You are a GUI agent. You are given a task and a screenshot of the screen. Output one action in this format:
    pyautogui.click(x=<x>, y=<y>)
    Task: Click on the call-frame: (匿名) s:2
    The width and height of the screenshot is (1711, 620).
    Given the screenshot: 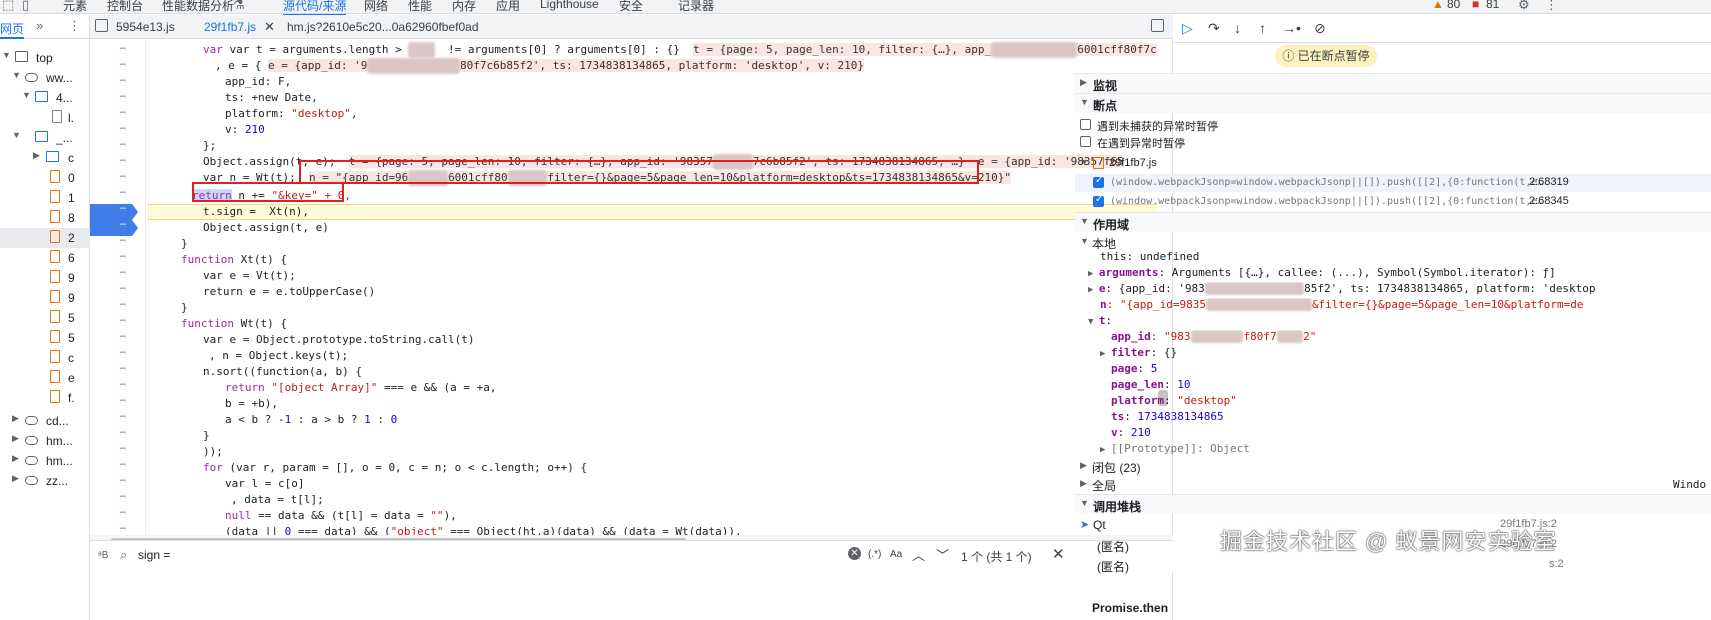 What is the action you would take?
    pyautogui.click(x=1393, y=566)
    